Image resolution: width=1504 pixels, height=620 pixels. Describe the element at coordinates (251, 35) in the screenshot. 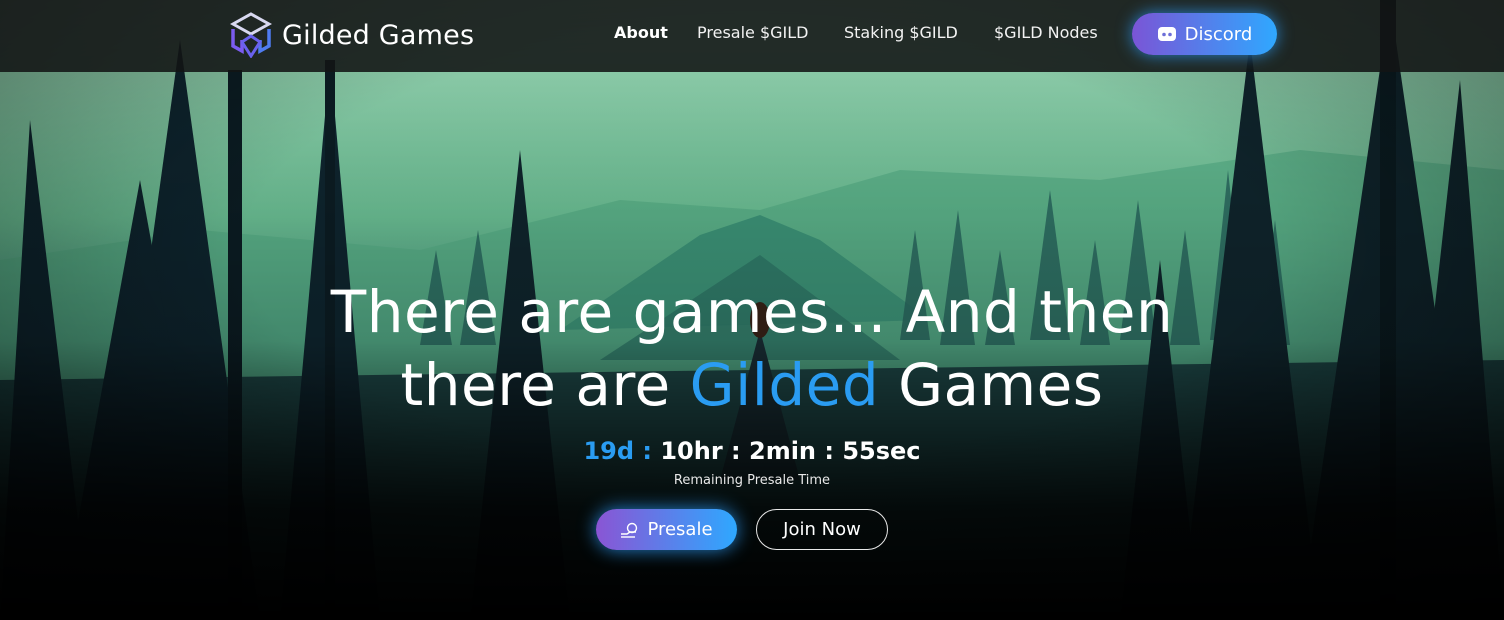

I see `cube-logo-icon` at that location.